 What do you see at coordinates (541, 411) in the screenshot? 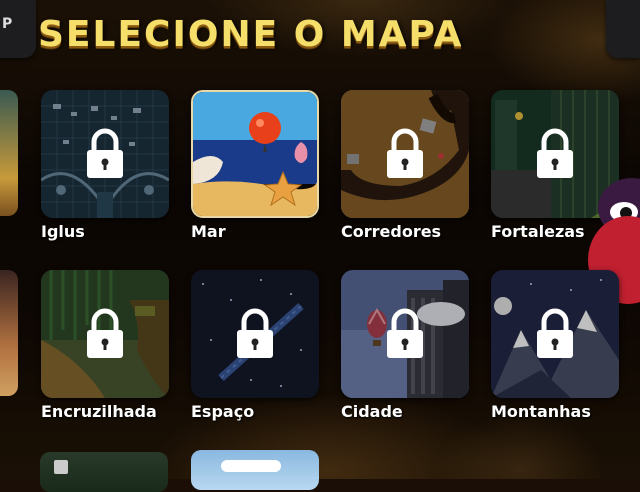
I see `map-label-montanhas: Montanhas` at bounding box center [541, 411].